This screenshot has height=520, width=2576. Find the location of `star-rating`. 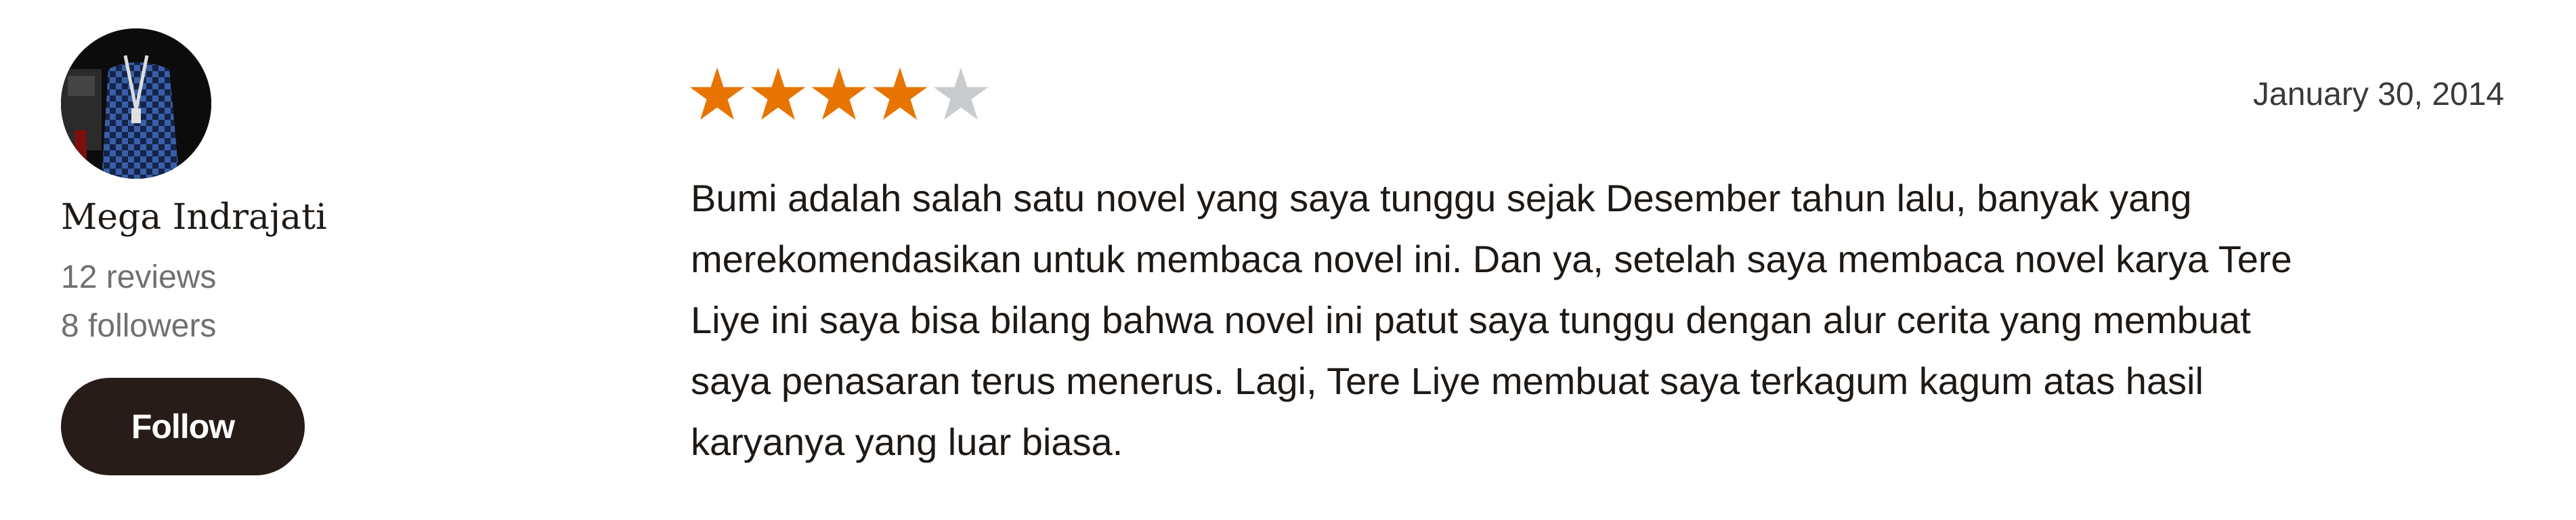

star-rating is located at coordinates (839, 94).